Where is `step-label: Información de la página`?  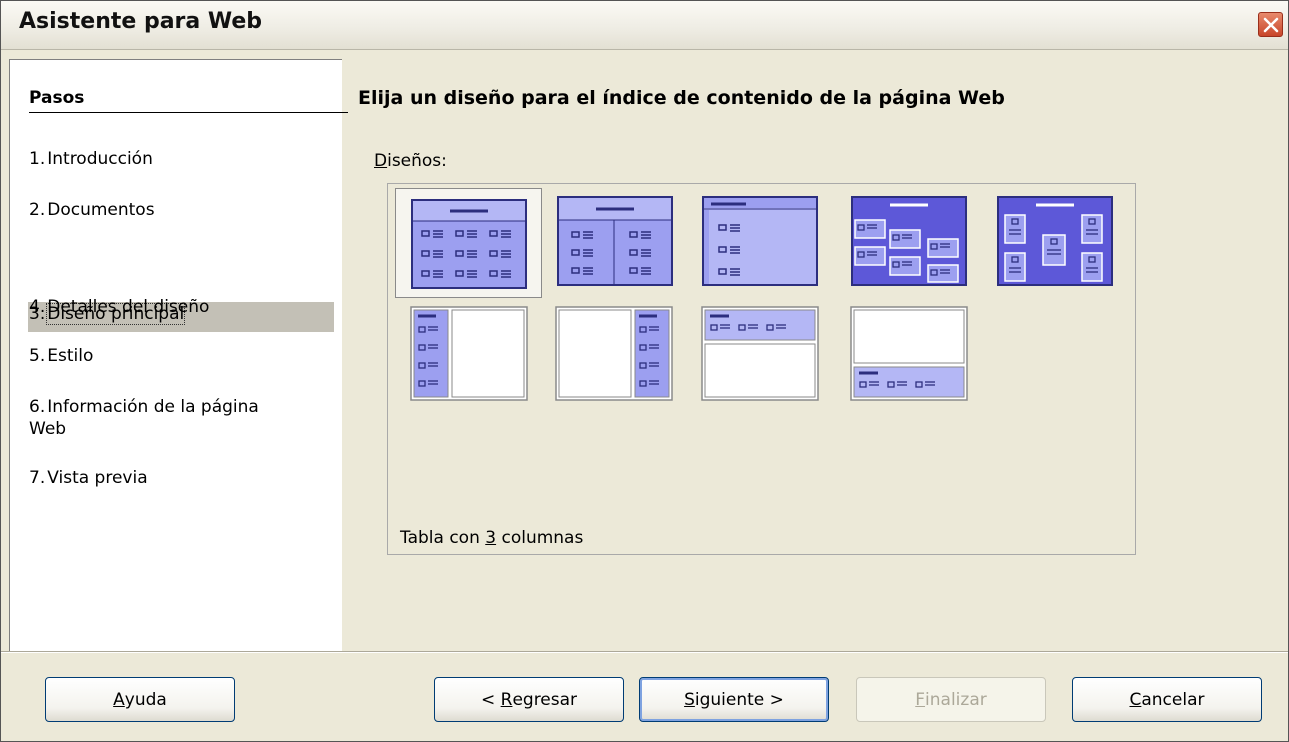 step-label: Información de la página is located at coordinates (153, 407).